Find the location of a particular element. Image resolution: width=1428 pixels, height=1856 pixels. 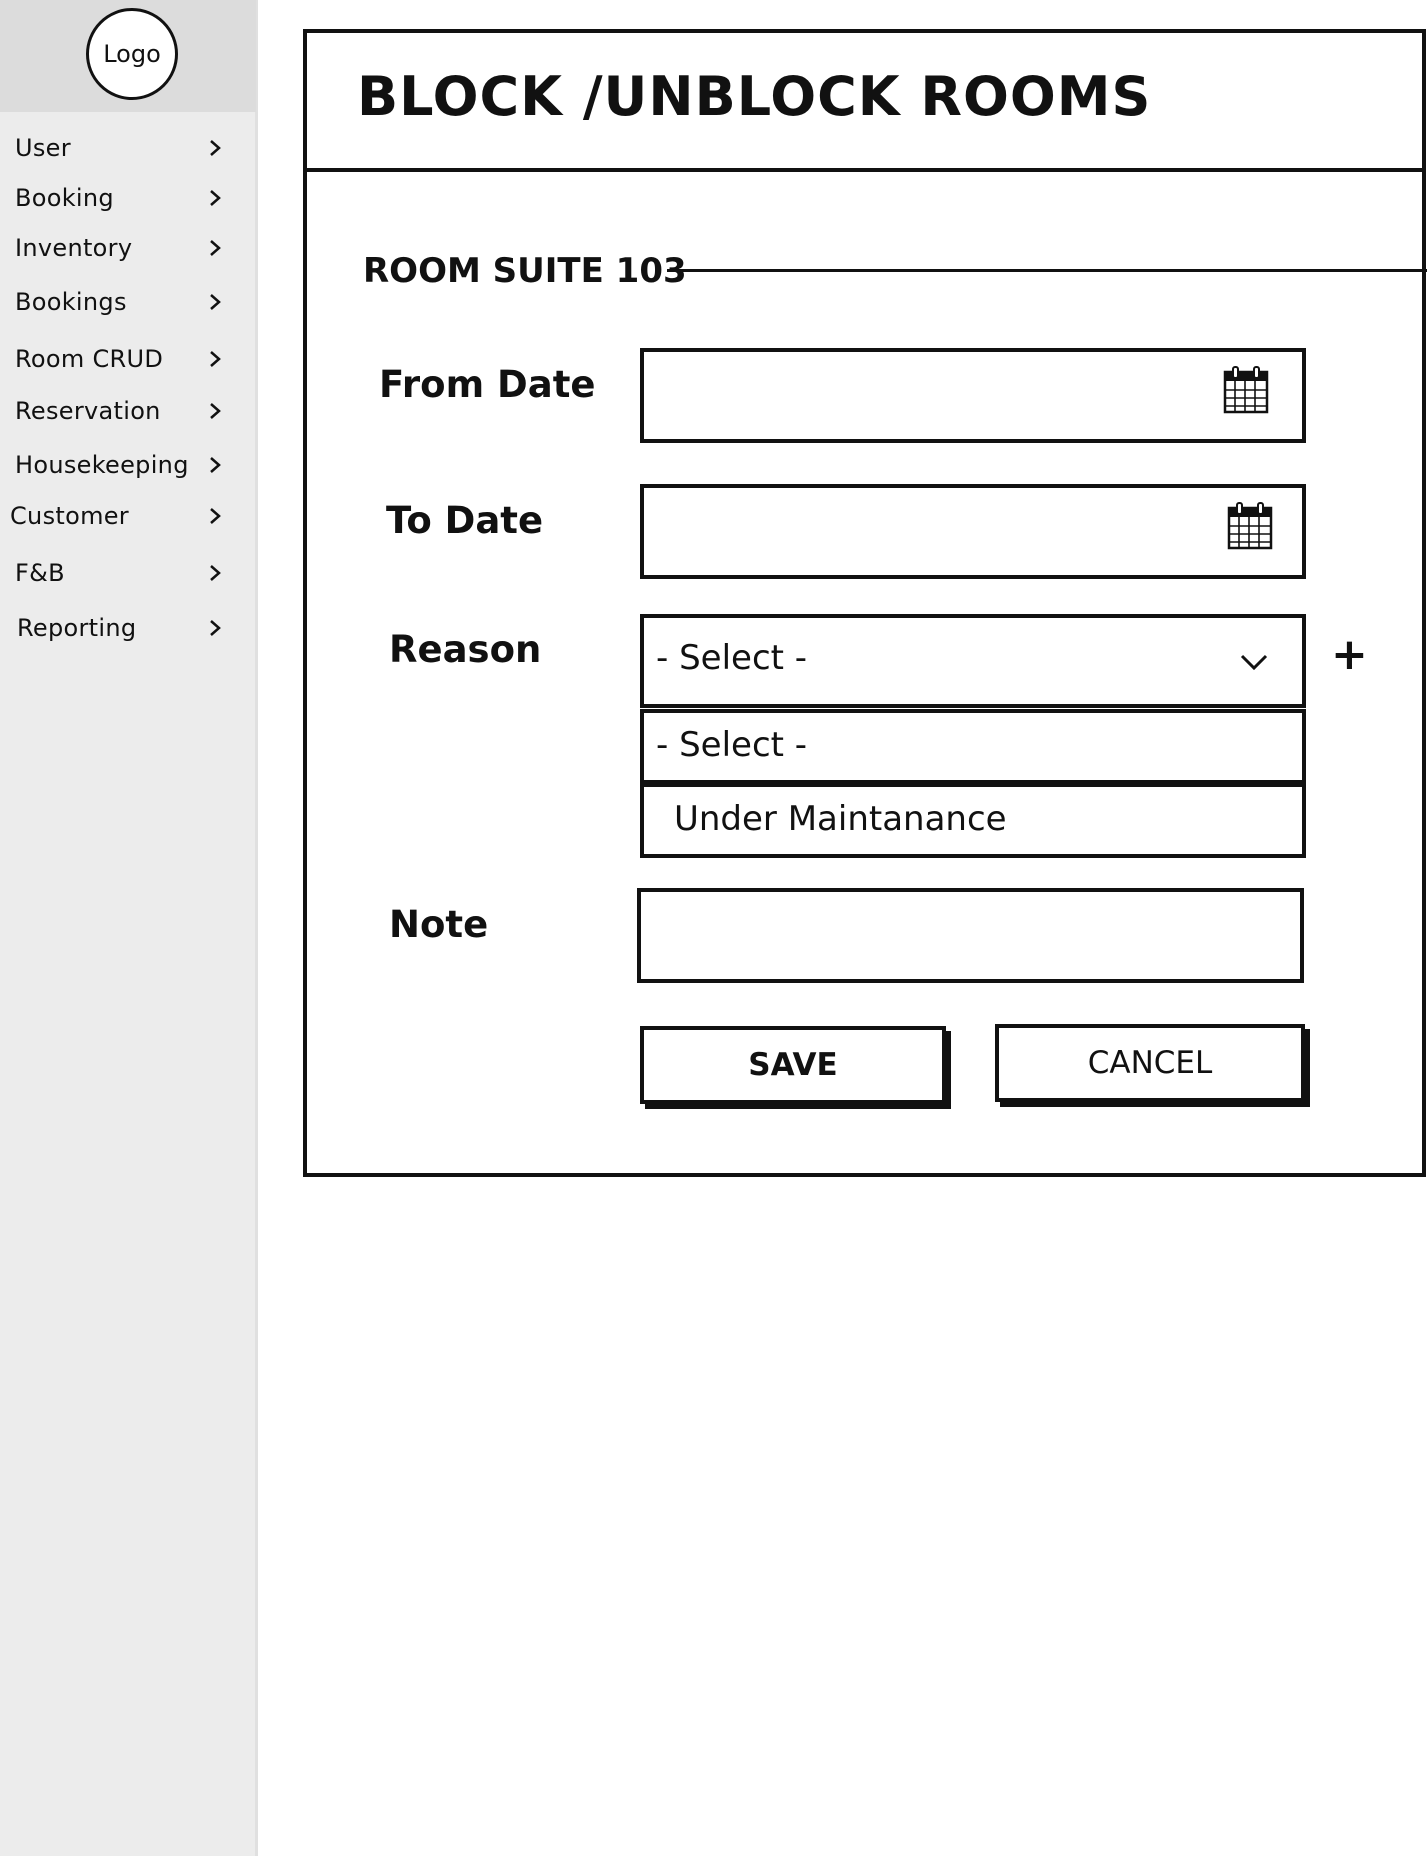

sidebar-item-reservation: Reservation is located at coordinates (116, 411).